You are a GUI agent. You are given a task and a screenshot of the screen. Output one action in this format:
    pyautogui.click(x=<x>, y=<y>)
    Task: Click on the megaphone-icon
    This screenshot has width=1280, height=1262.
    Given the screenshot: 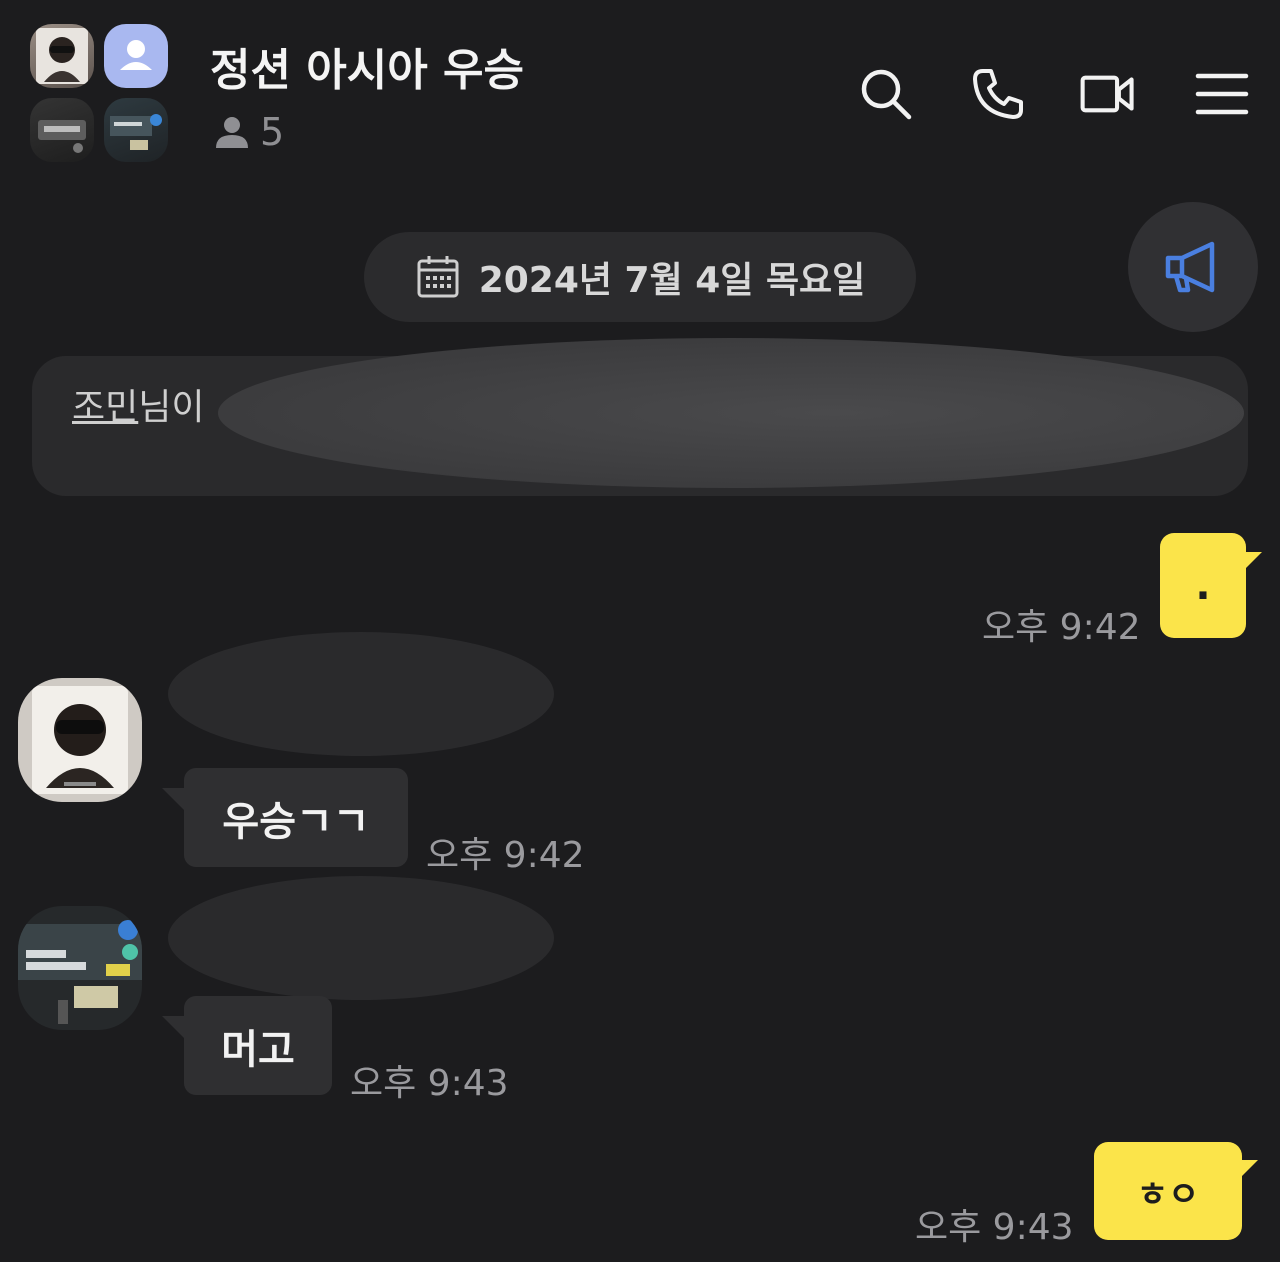 What is the action you would take?
    pyautogui.click(x=1190, y=267)
    